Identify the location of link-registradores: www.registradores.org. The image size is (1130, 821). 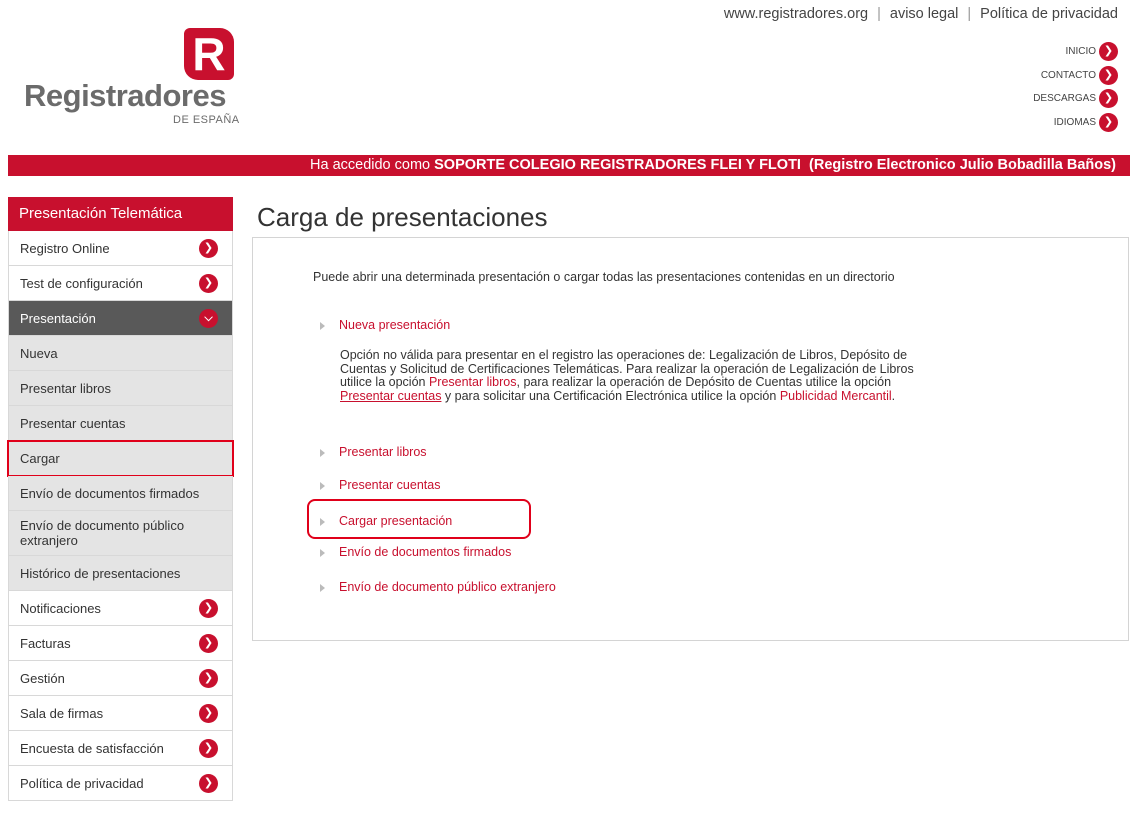
(796, 14).